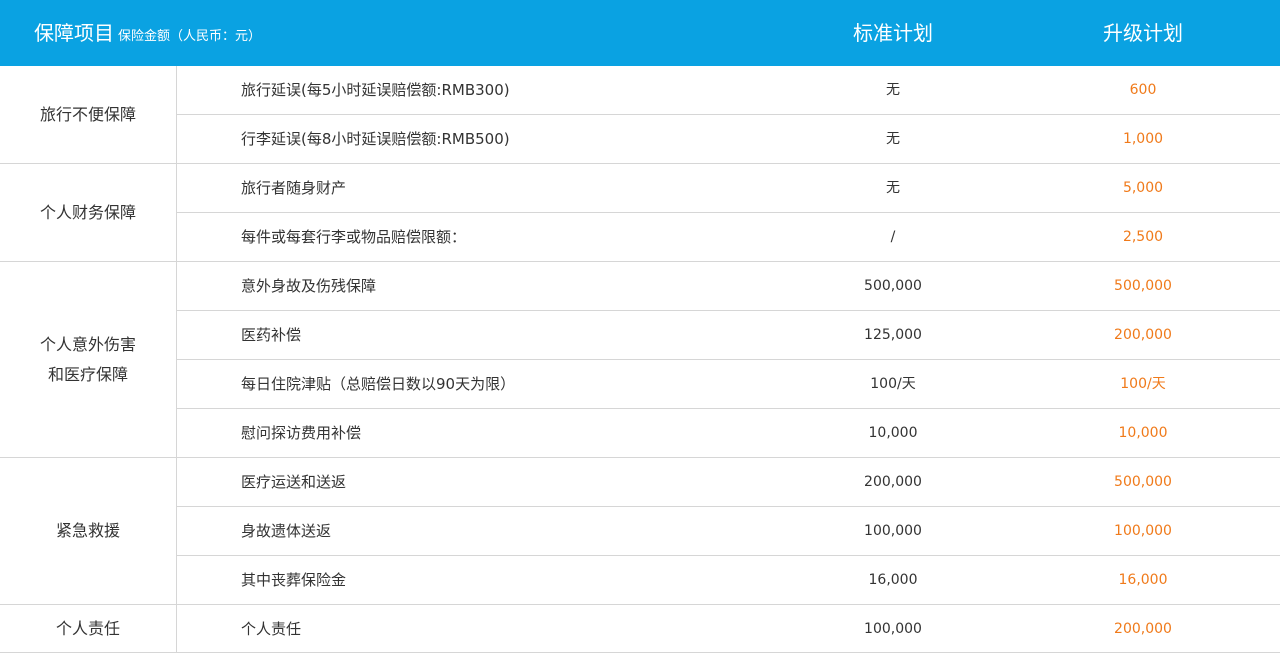 Image resolution: width=1280 pixels, height=653 pixels. Describe the element at coordinates (728, 139) in the screenshot. I see `table-row: 行李延误(每8小时延误赔偿额:RMB500) 无 1,000` at that location.